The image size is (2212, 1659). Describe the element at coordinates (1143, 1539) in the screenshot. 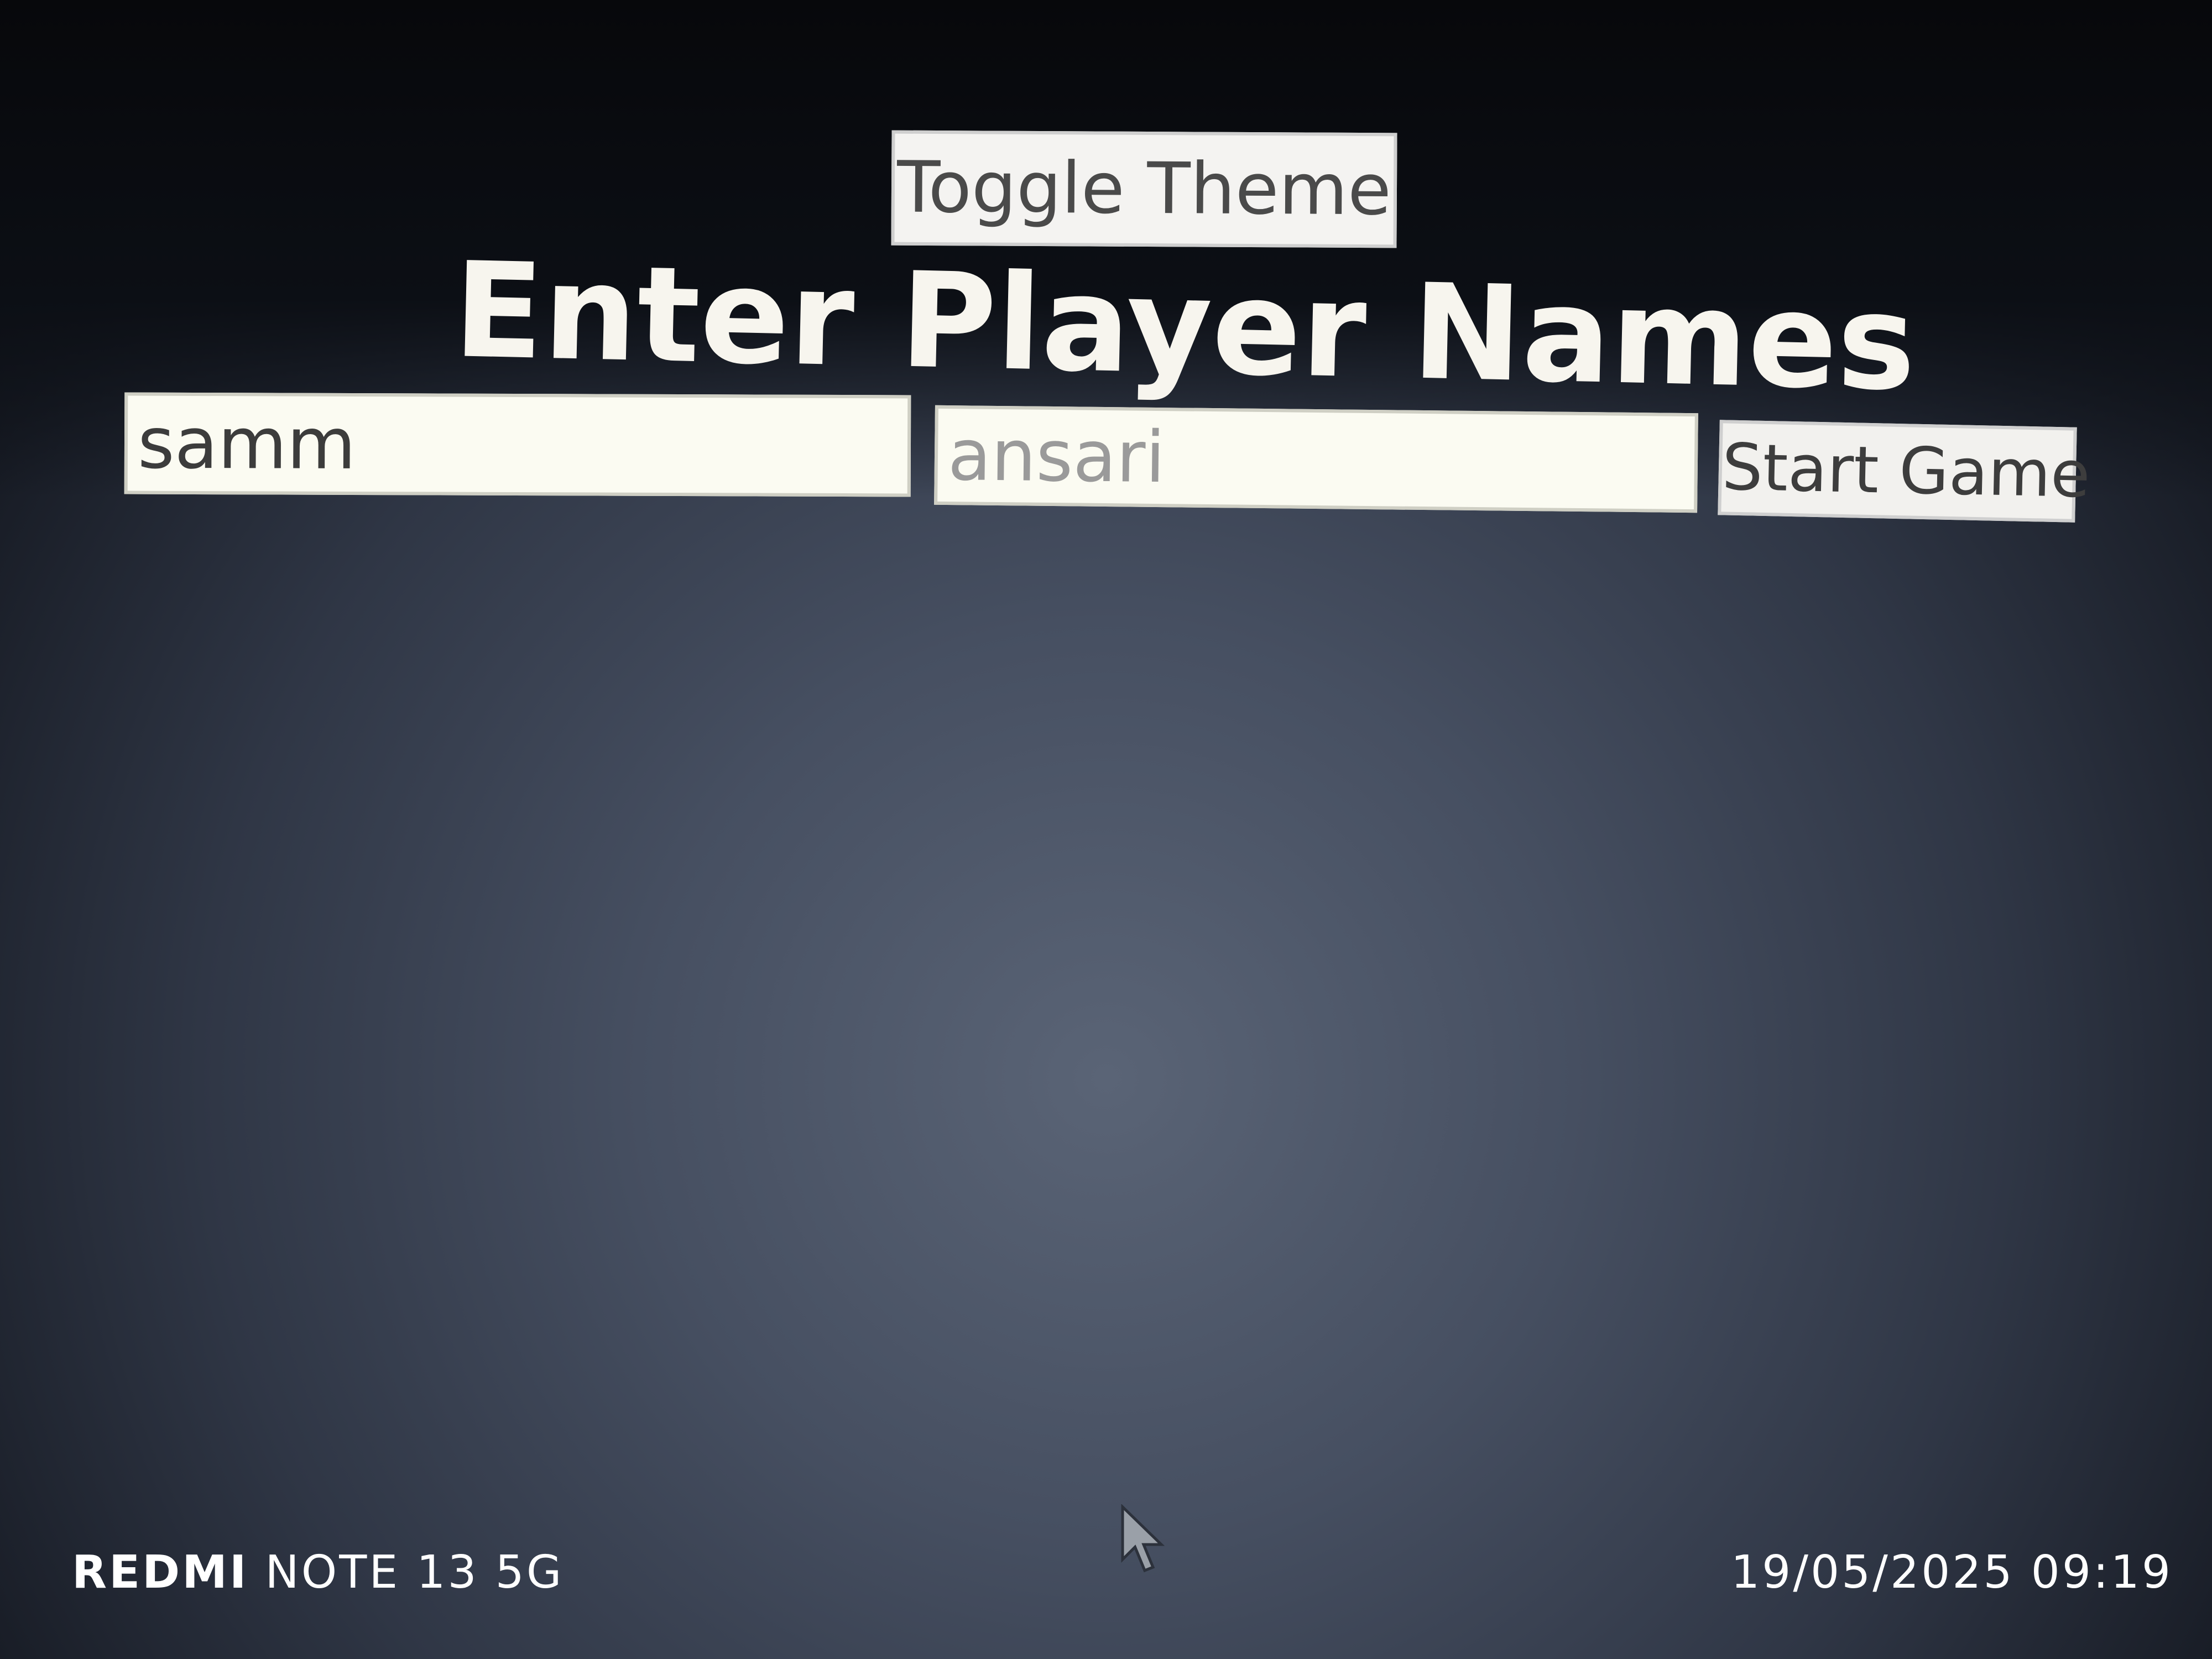

I see `mouse-cursor-icon` at that location.